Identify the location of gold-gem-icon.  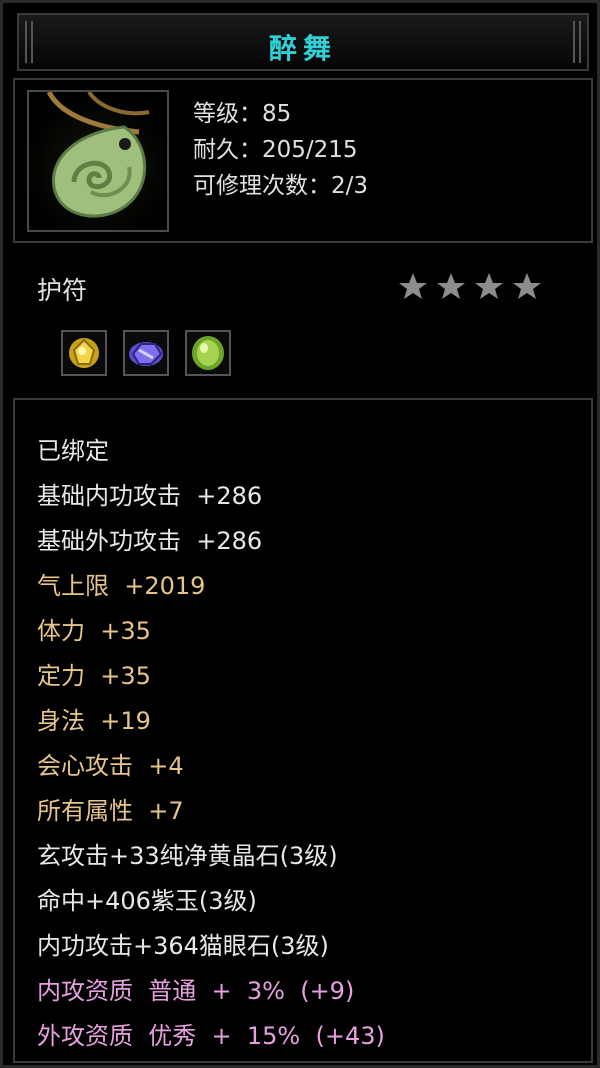
(84, 353).